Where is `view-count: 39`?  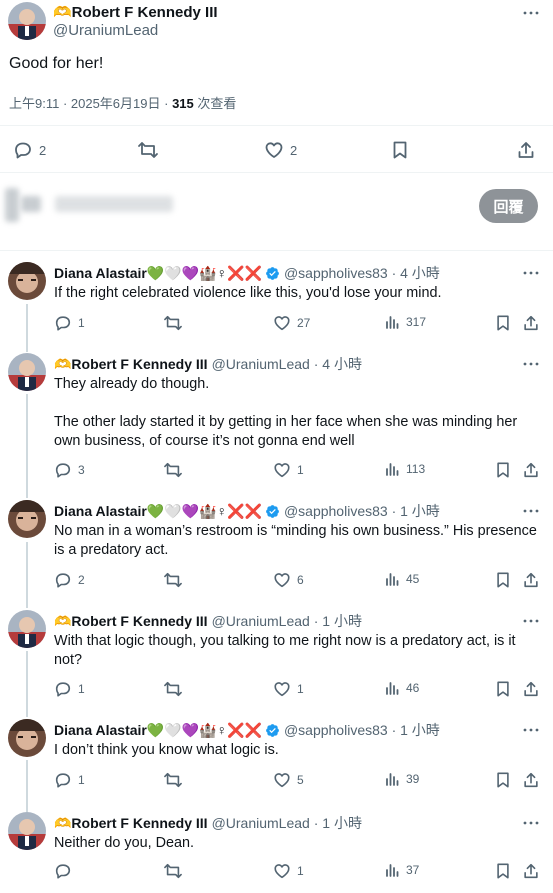
view-count: 39 is located at coordinates (413, 779).